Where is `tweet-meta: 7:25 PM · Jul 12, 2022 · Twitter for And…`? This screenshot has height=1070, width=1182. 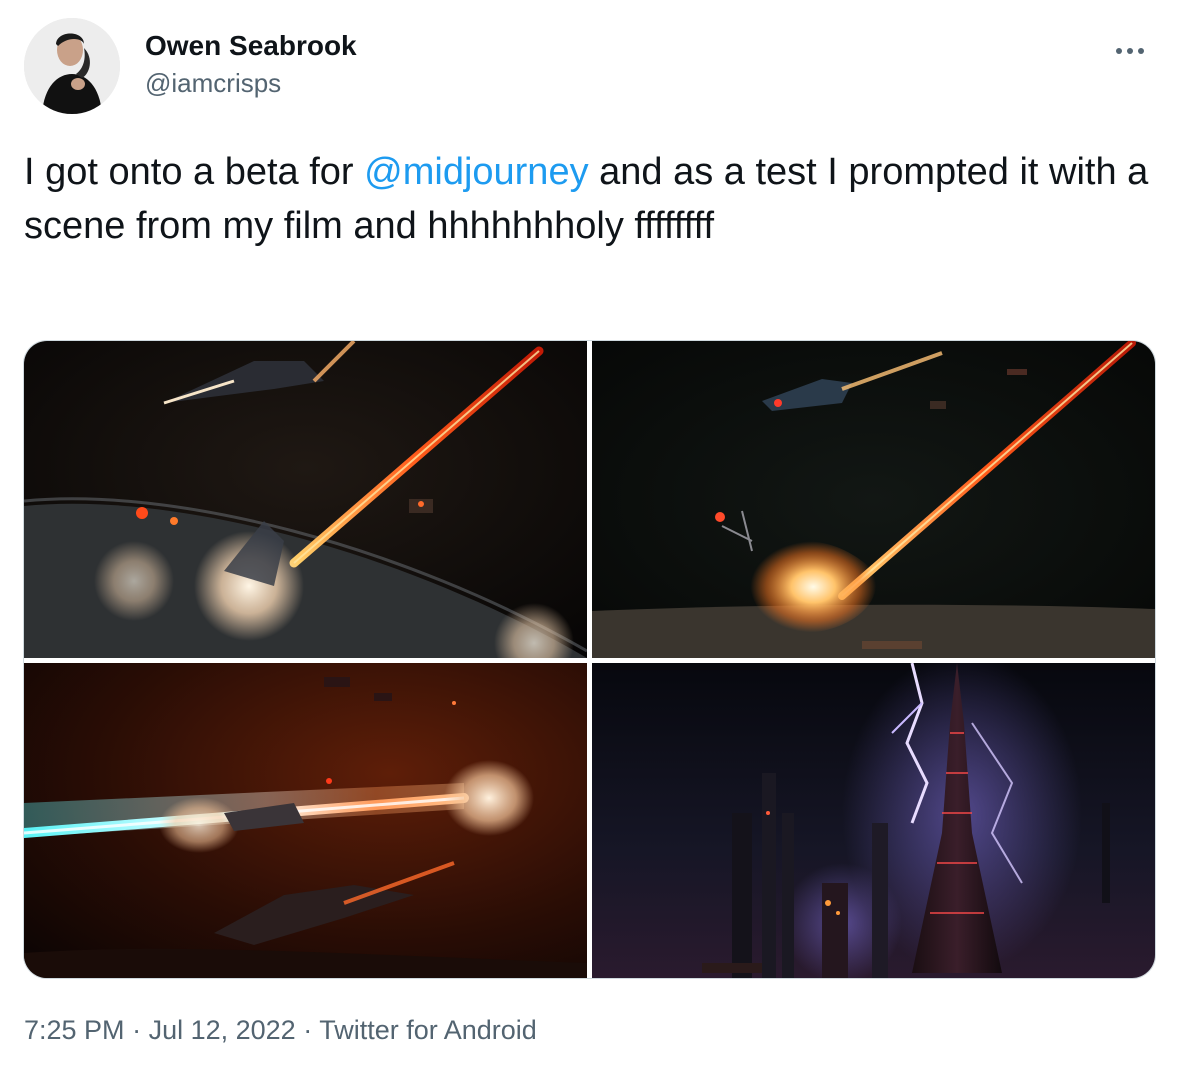
tweet-meta: 7:25 PM · Jul 12, 2022 · Twitter for And… is located at coordinates (280, 1030).